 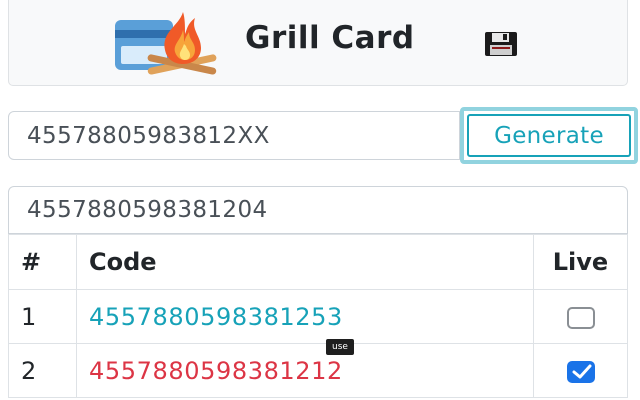 I want to click on row-number: 2, so click(x=42, y=370).